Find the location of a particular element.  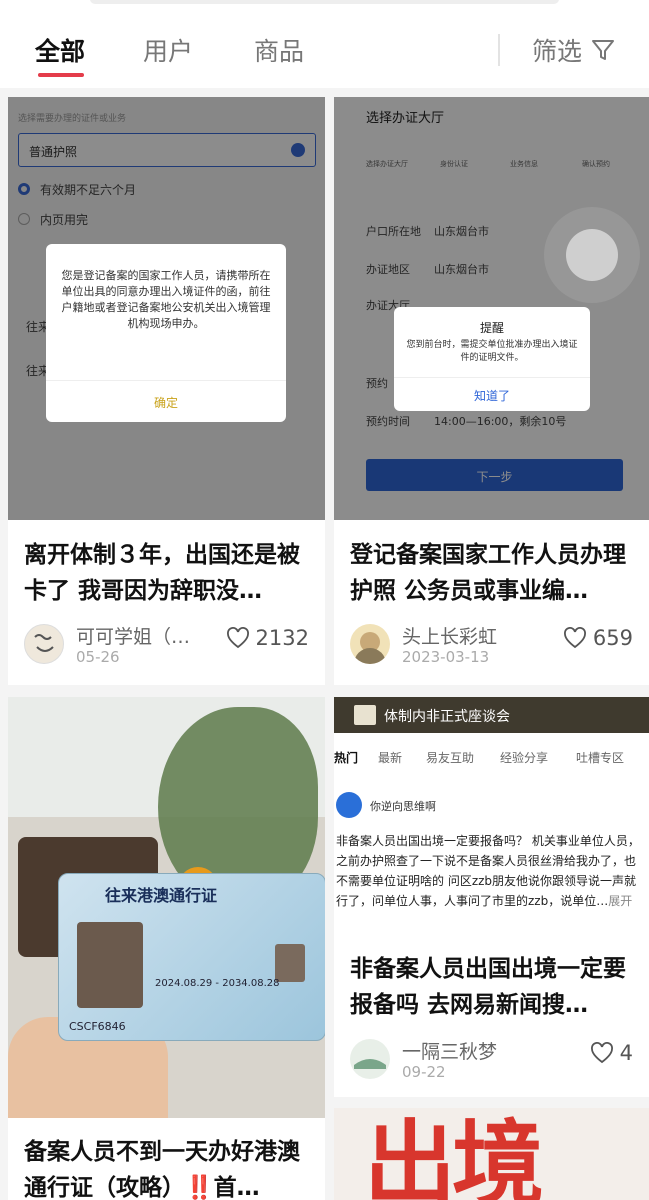

mock-group-header: 体制内非正式座谈会 is located at coordinates (491, 715).